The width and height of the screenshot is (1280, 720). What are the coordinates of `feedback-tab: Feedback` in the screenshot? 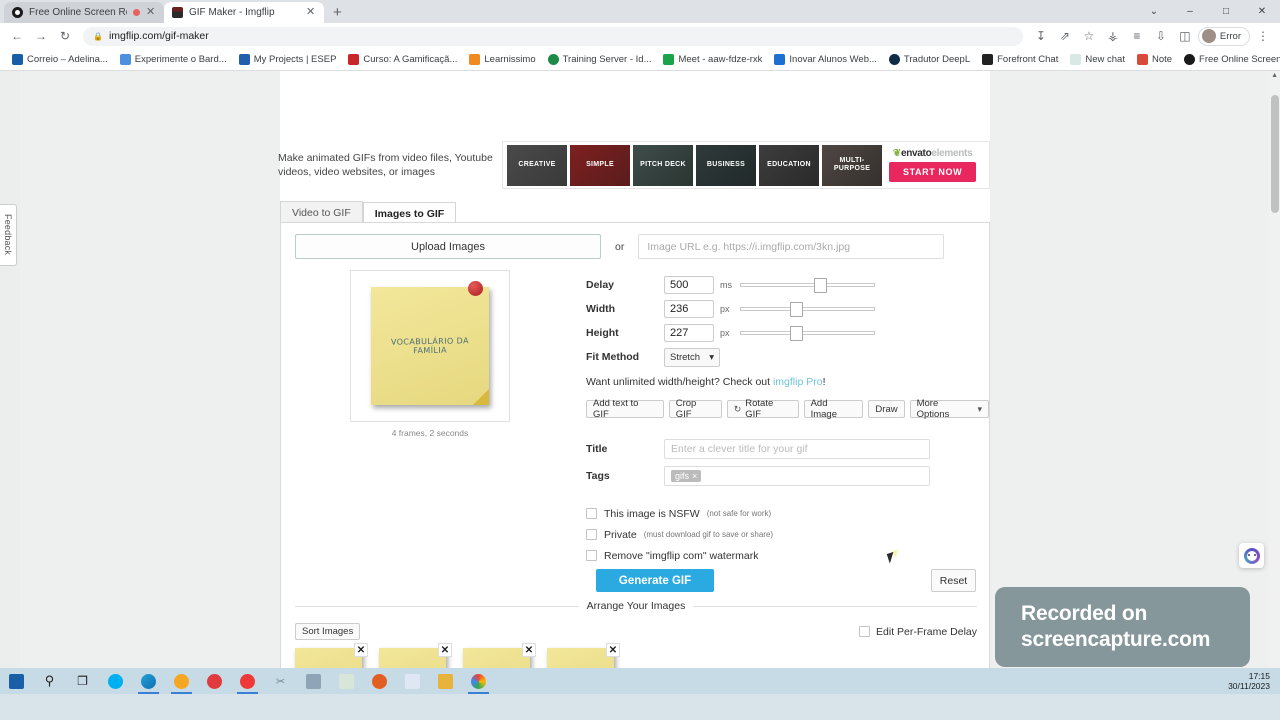 It's located at (8, 235).